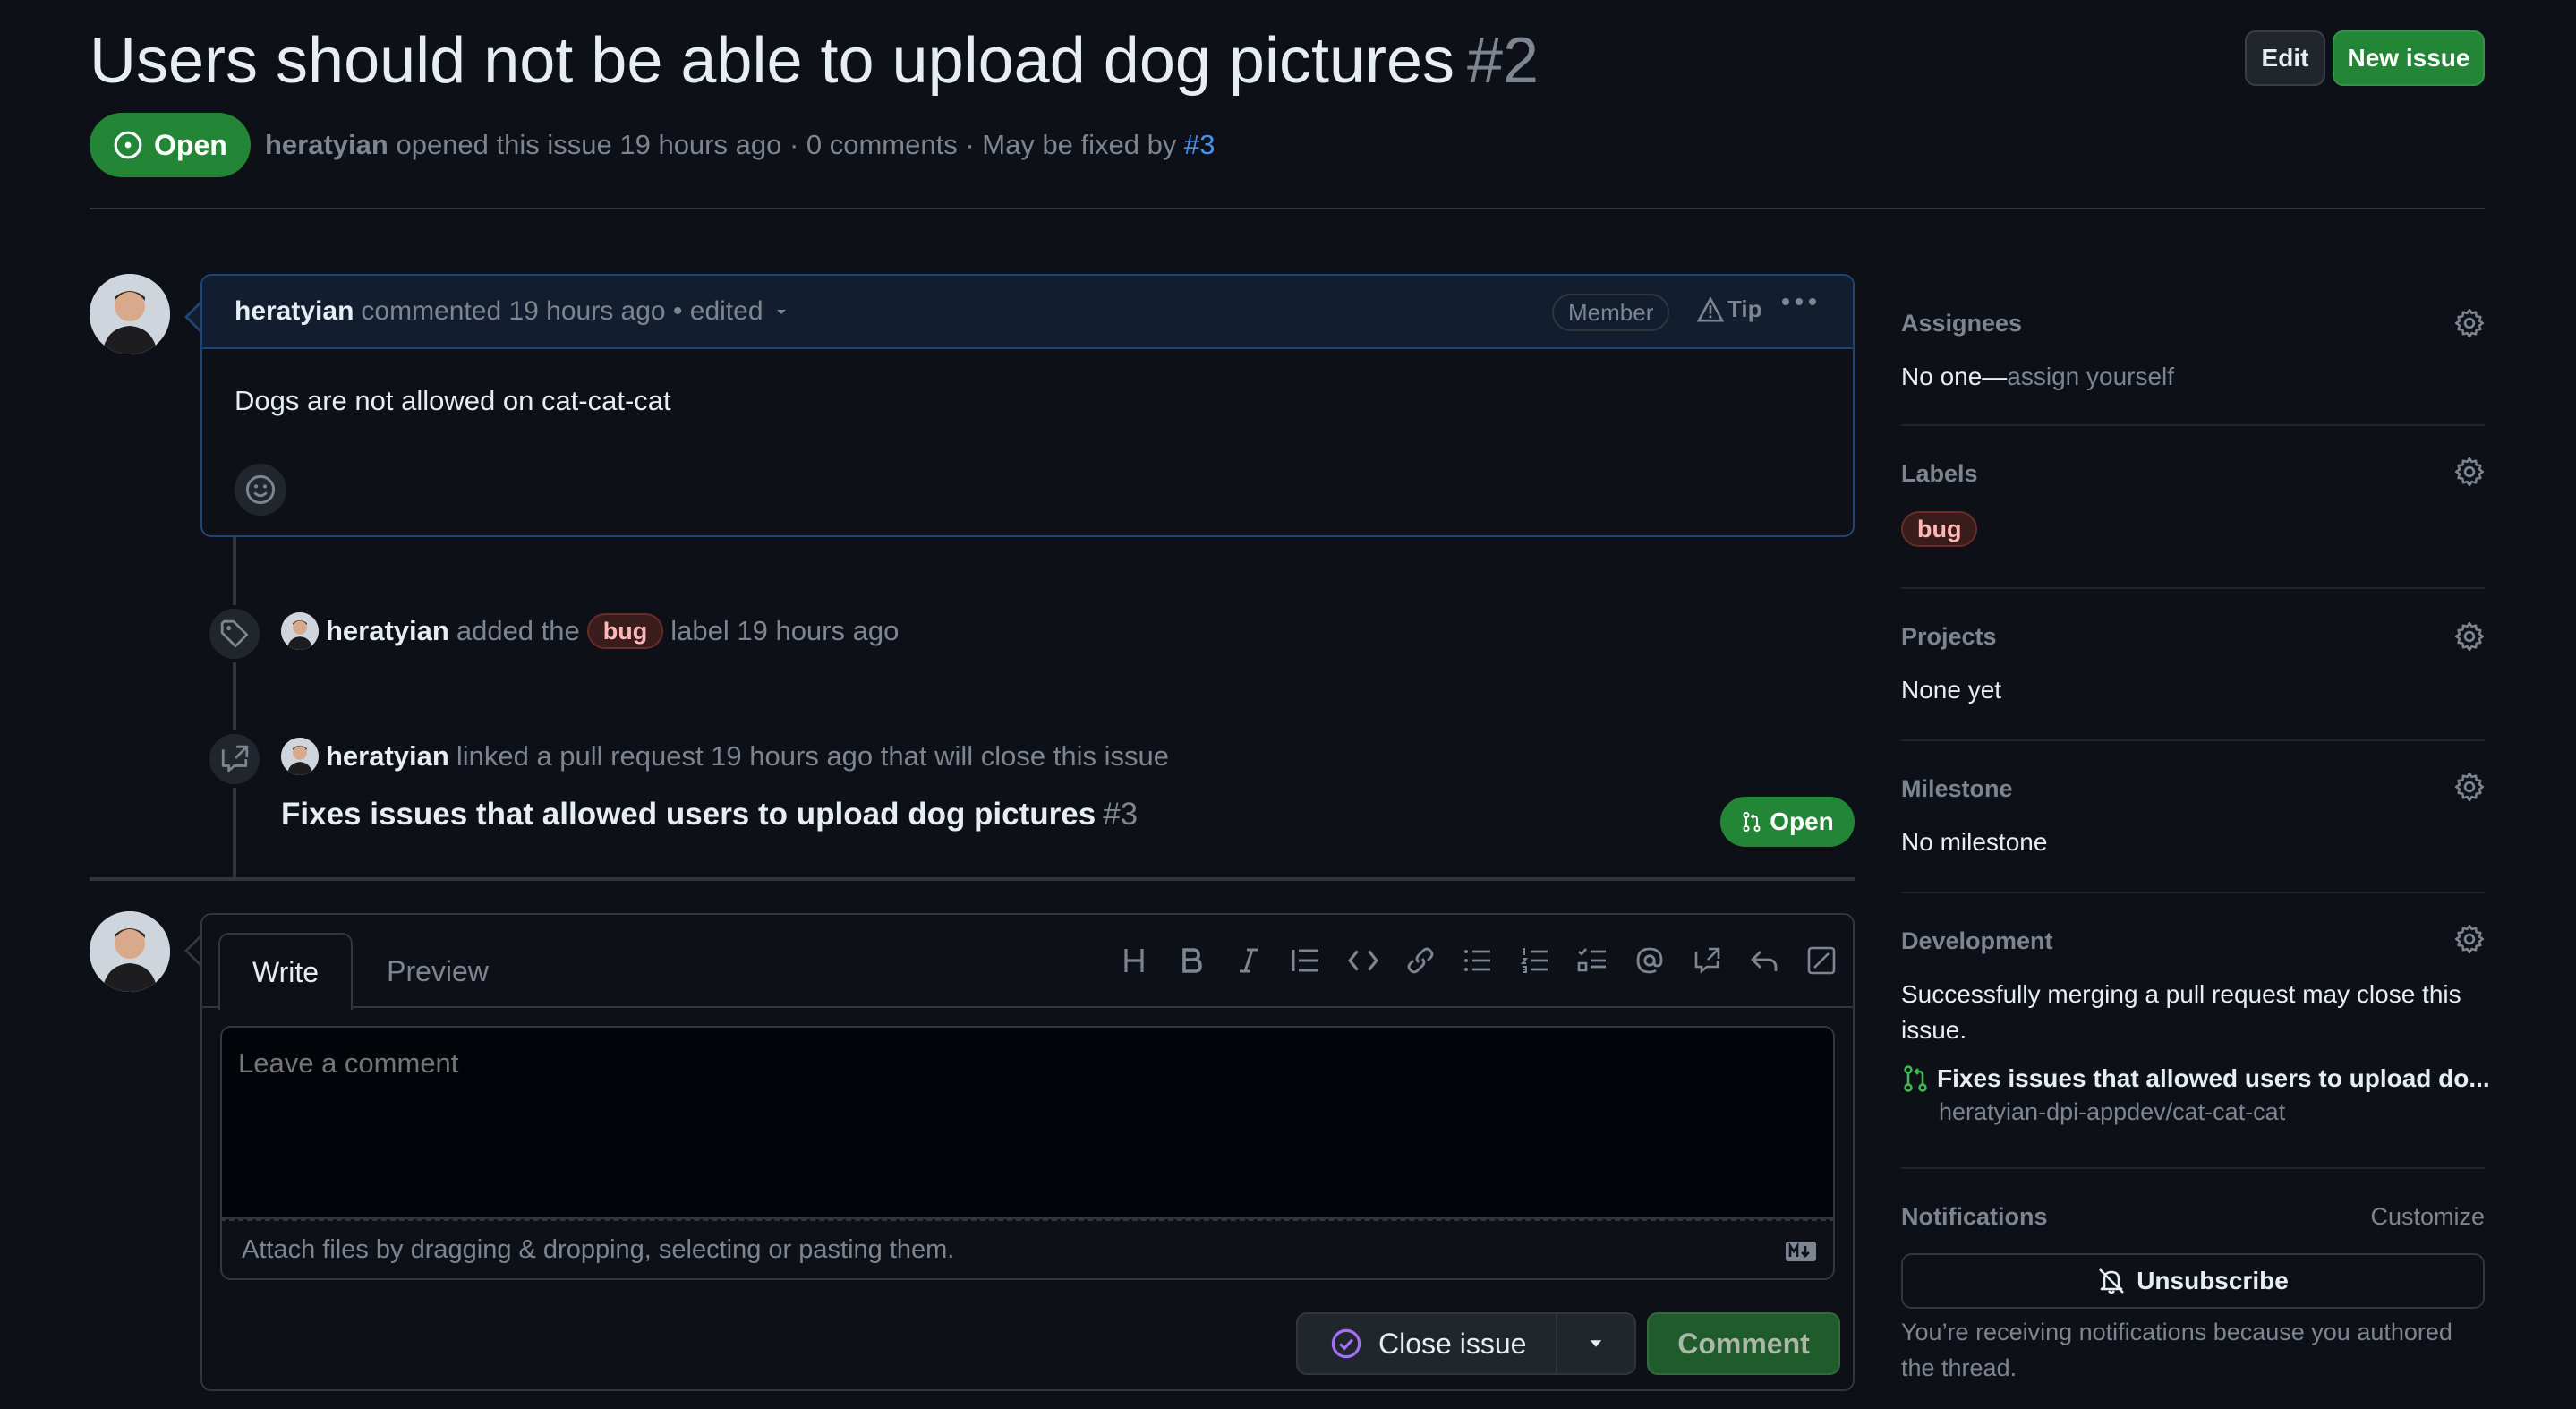  Describe the element at coordinates (2193, 349) in the screenshot. I see `sidebar-assignees: Assignees No one—assign yourself` at that location.